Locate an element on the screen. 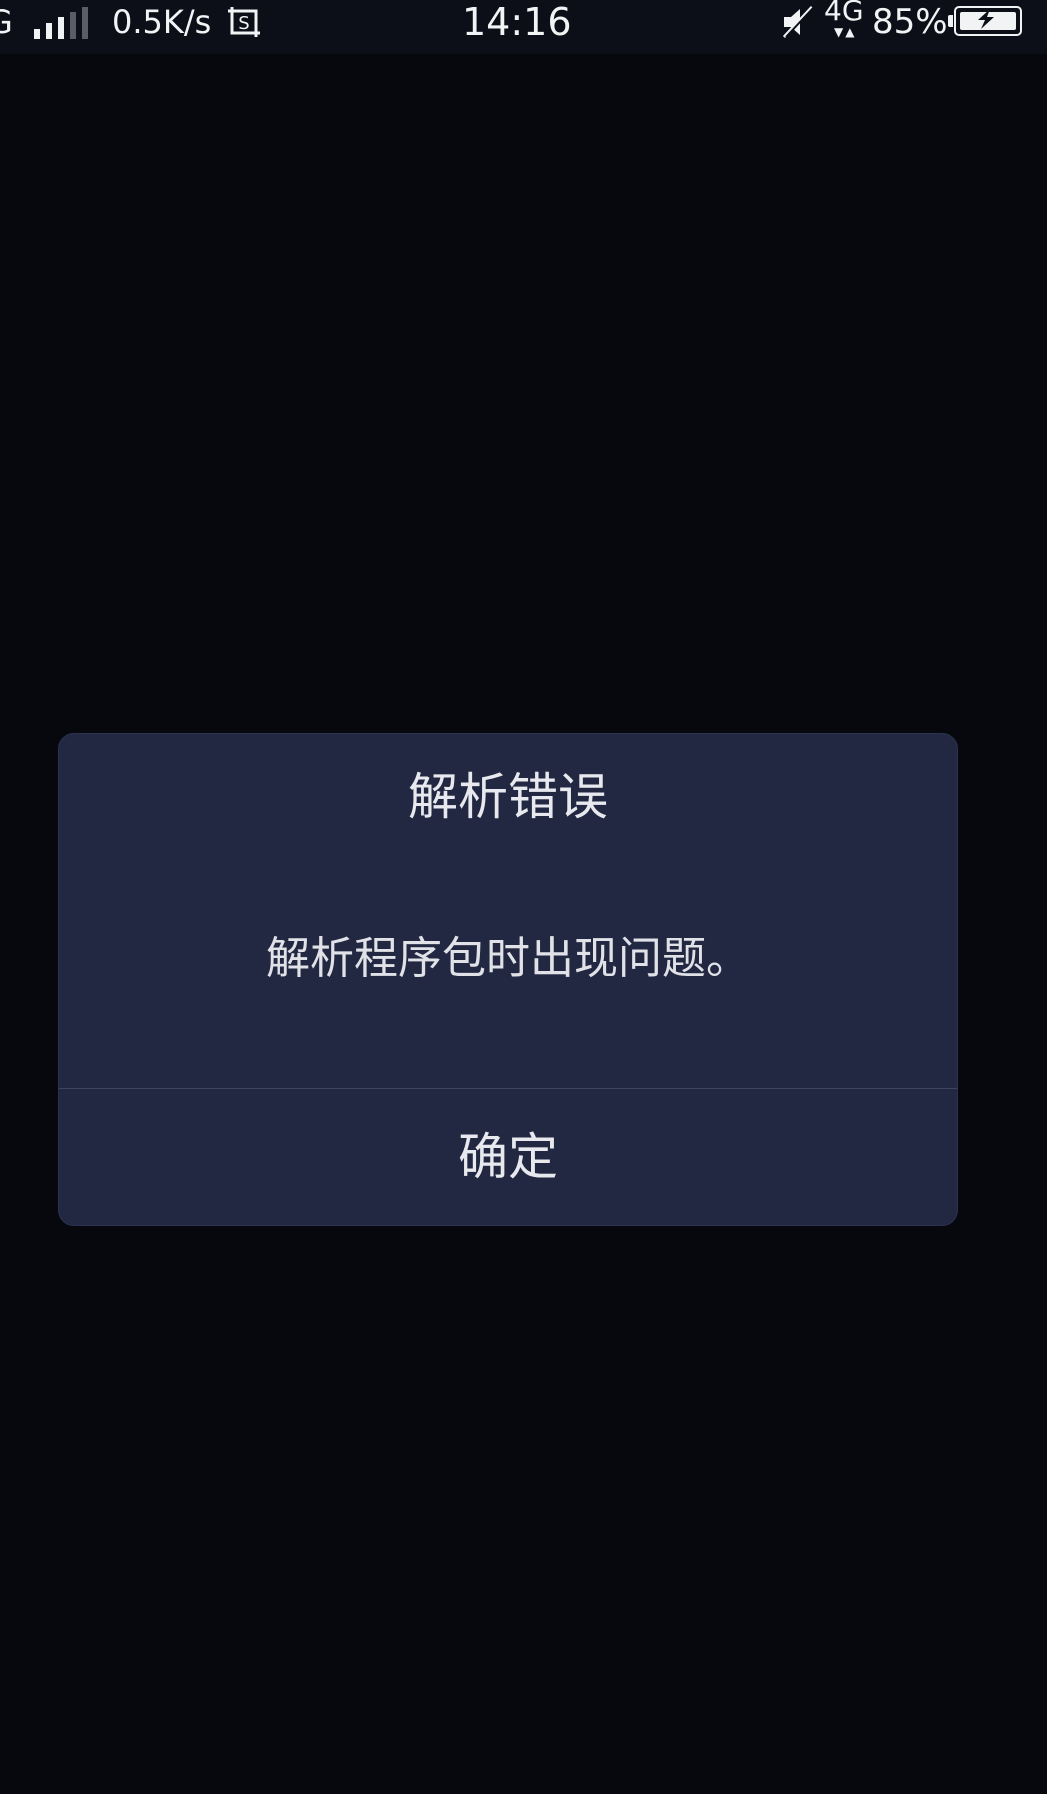 The image size is (1047, 1794). svg-text: S is located at coordinates (243, 23).